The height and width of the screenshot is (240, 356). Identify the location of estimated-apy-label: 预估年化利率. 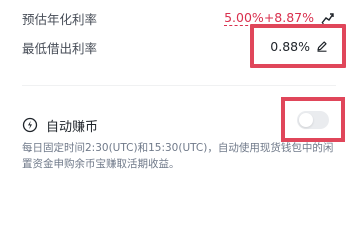
(60, 19).